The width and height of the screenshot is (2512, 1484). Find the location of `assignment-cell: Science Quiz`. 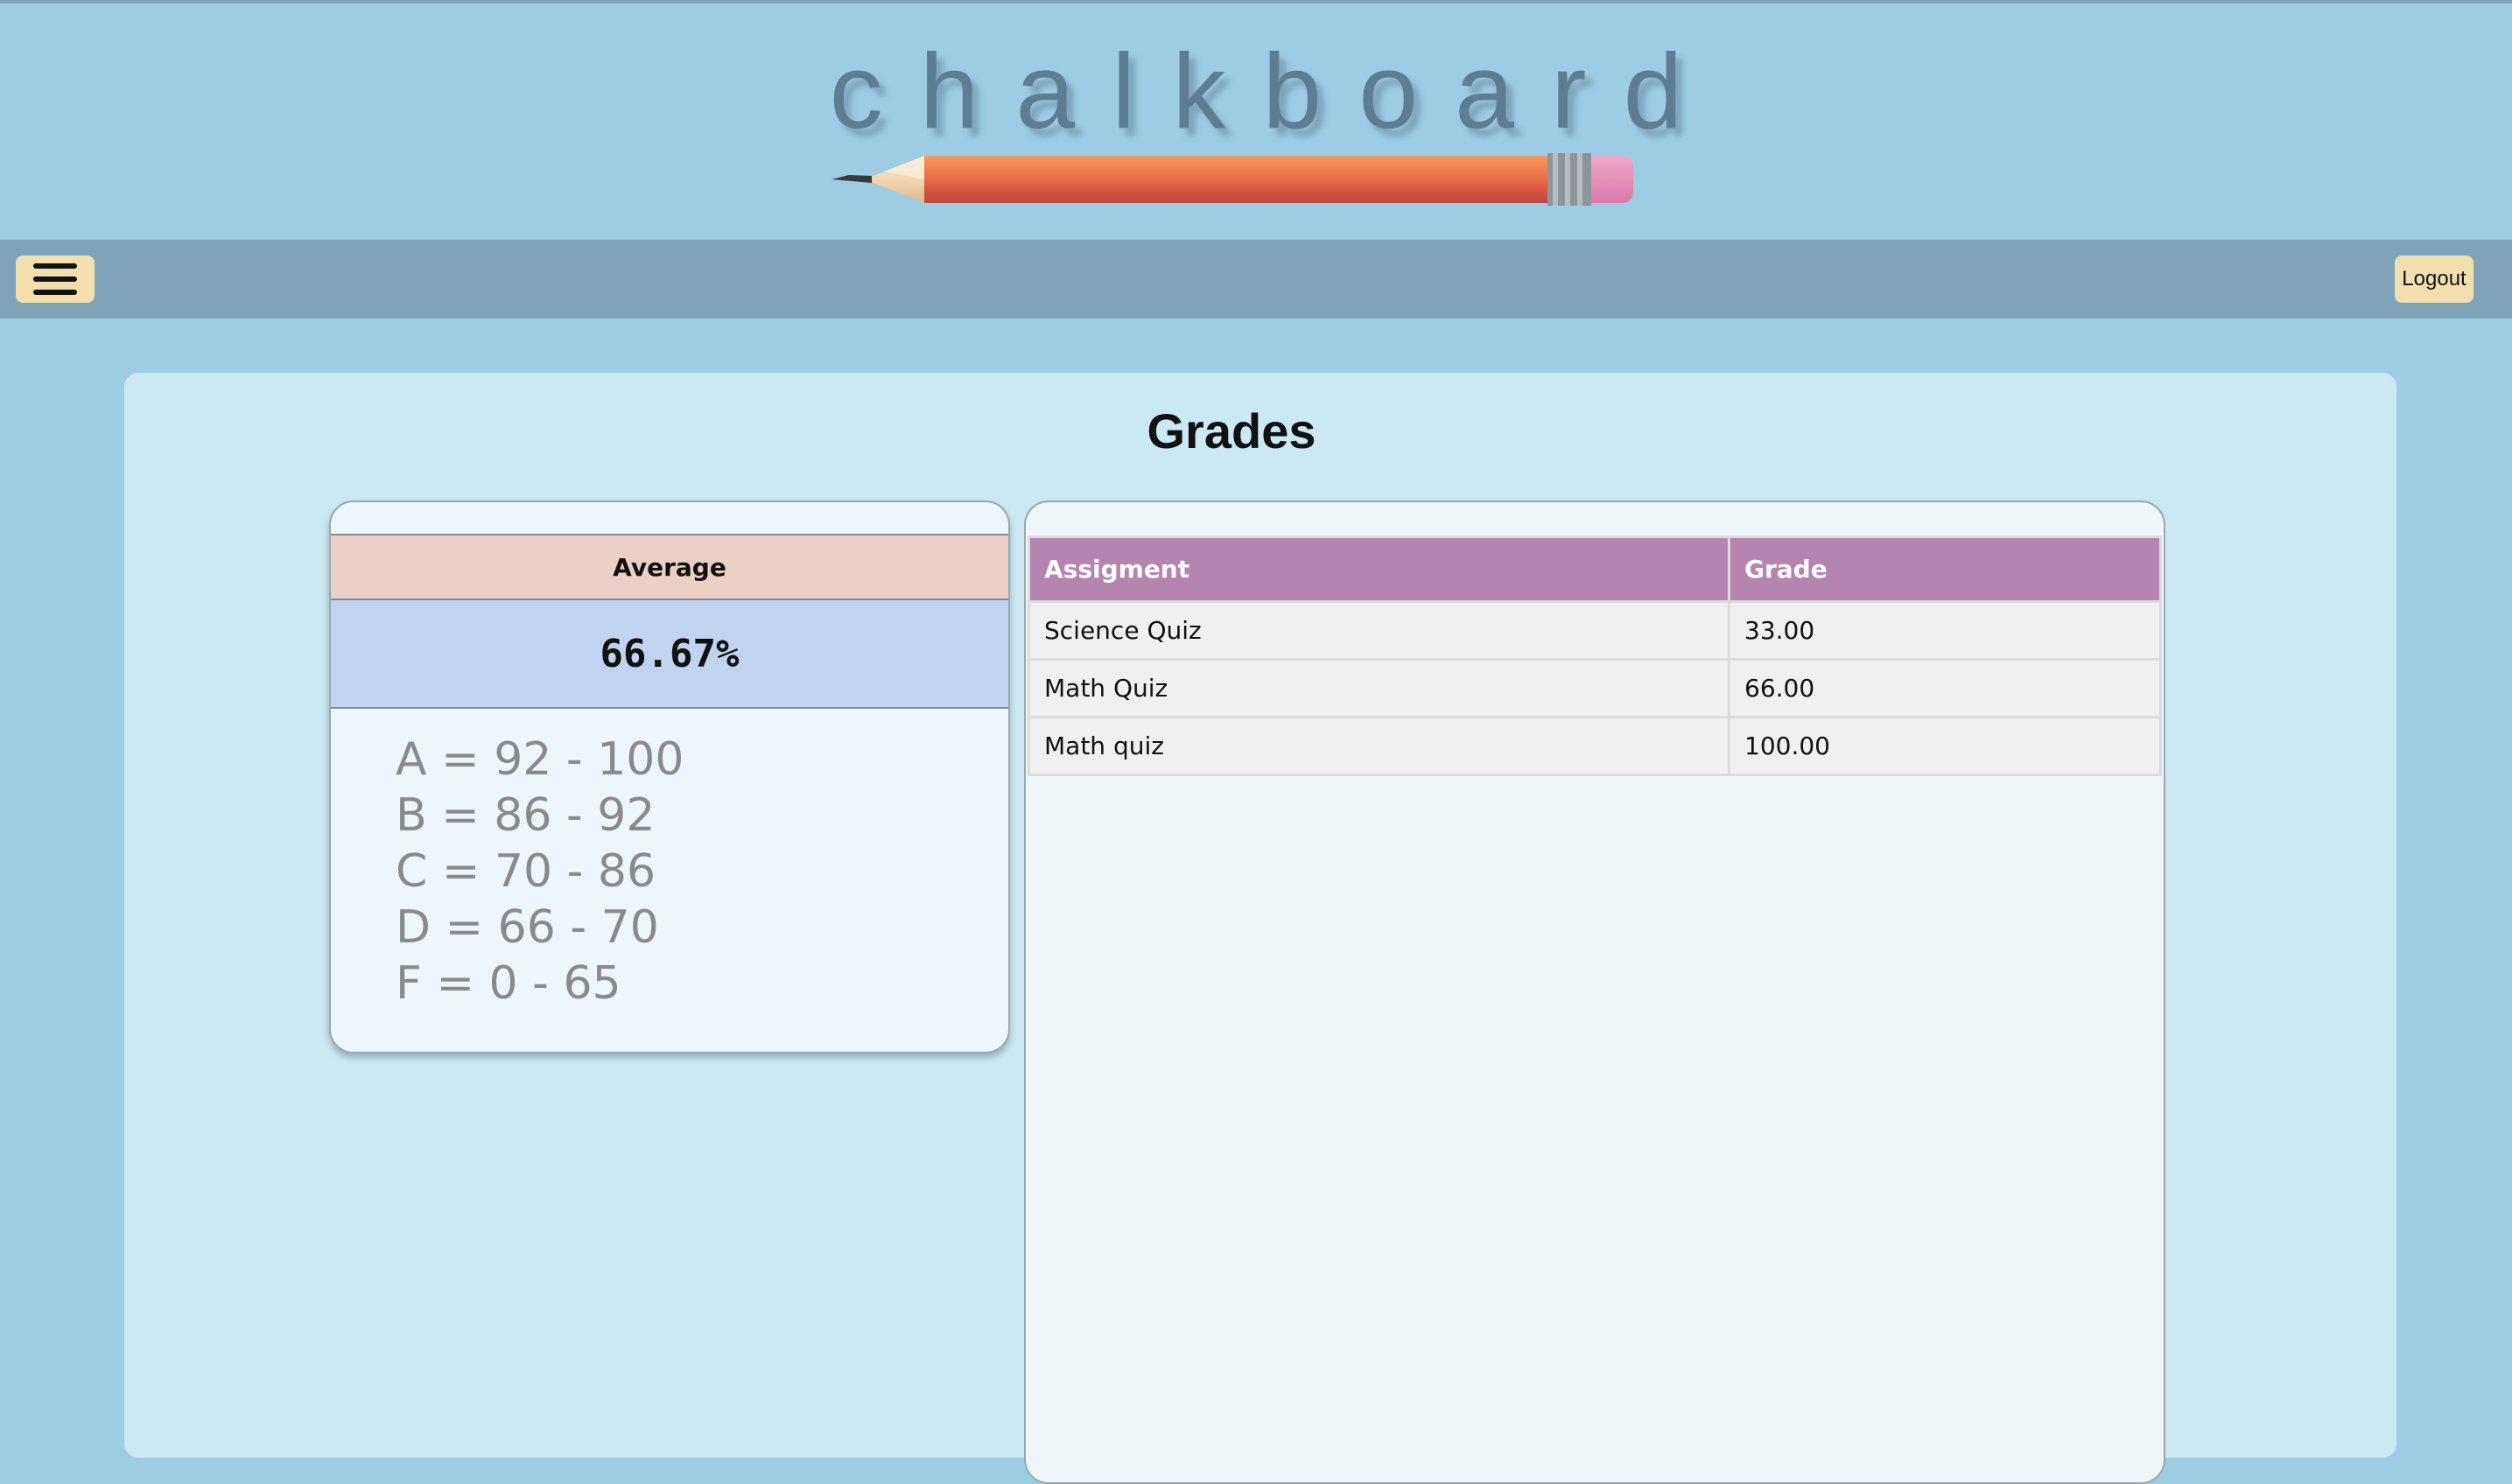

assignment-cell: Science Quiz is located at coordinates (1379, 630).